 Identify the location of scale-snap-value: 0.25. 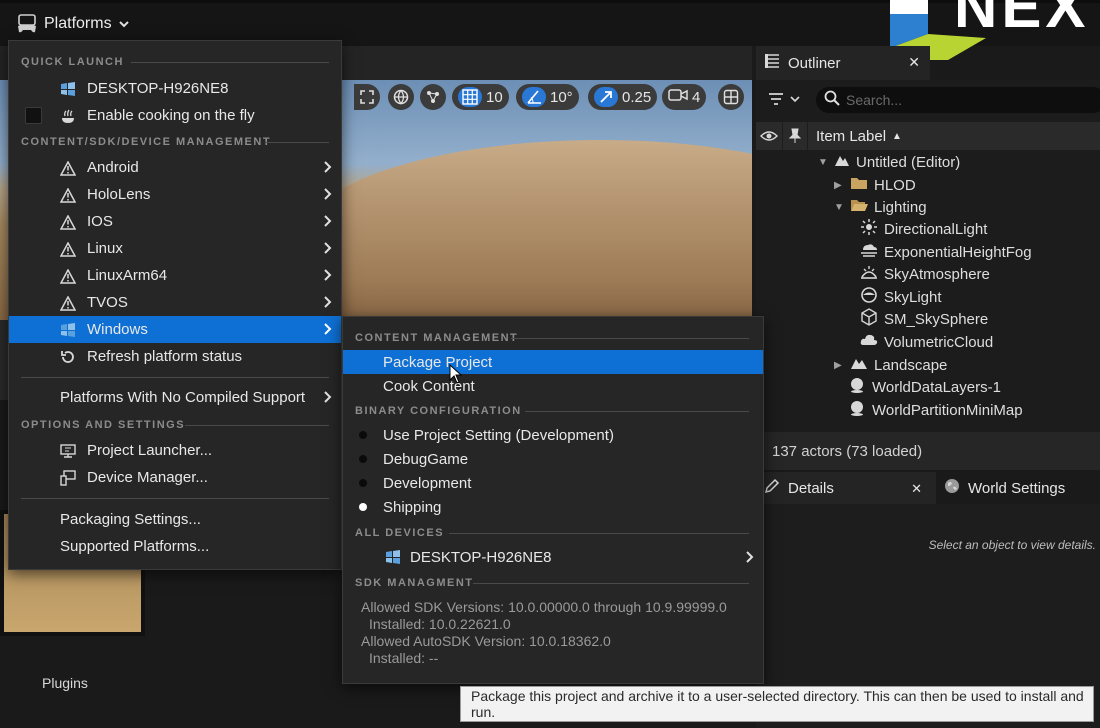
(637, 97).